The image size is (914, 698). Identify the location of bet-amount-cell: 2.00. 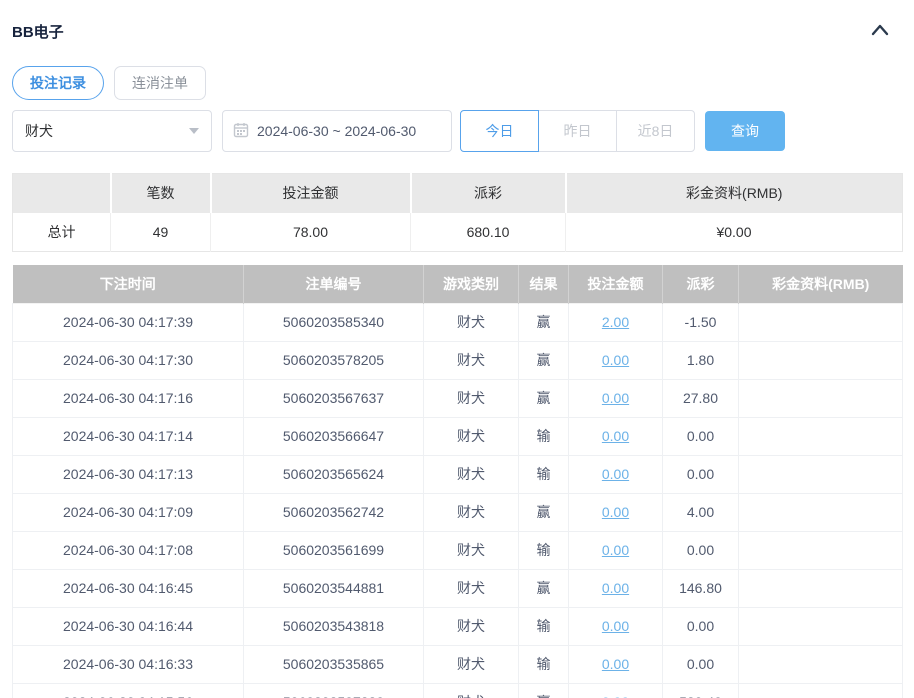
(615, 322).